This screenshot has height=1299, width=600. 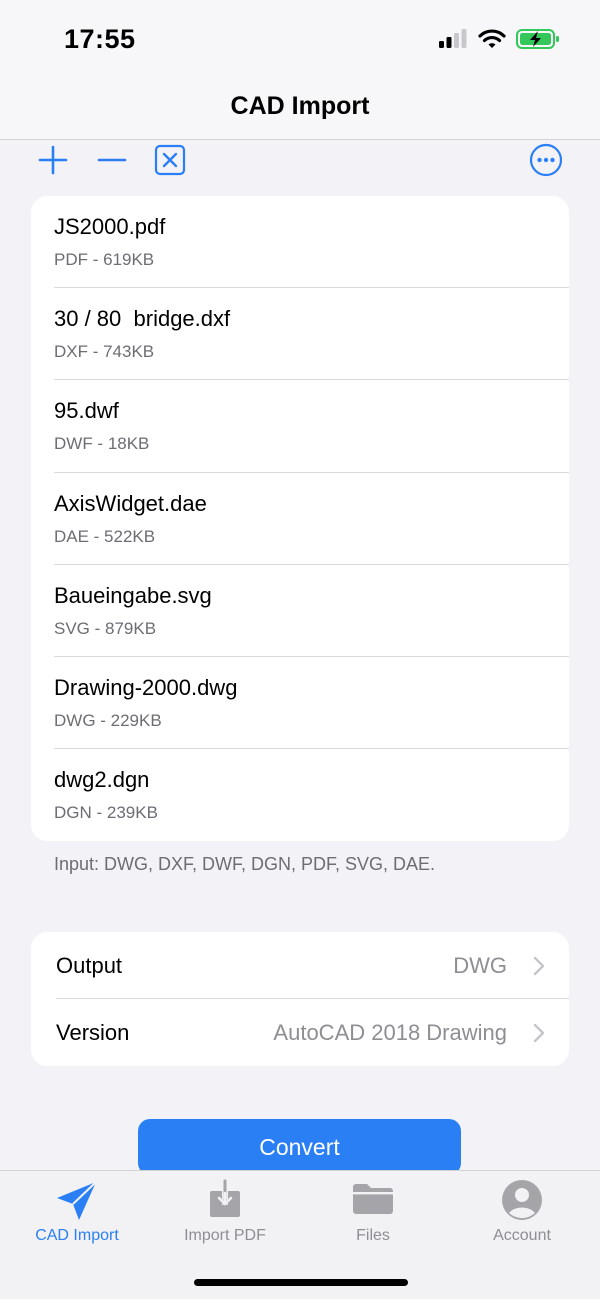 I want to click on file-name: Baueingabe.svg, so click(x=133, y=595).